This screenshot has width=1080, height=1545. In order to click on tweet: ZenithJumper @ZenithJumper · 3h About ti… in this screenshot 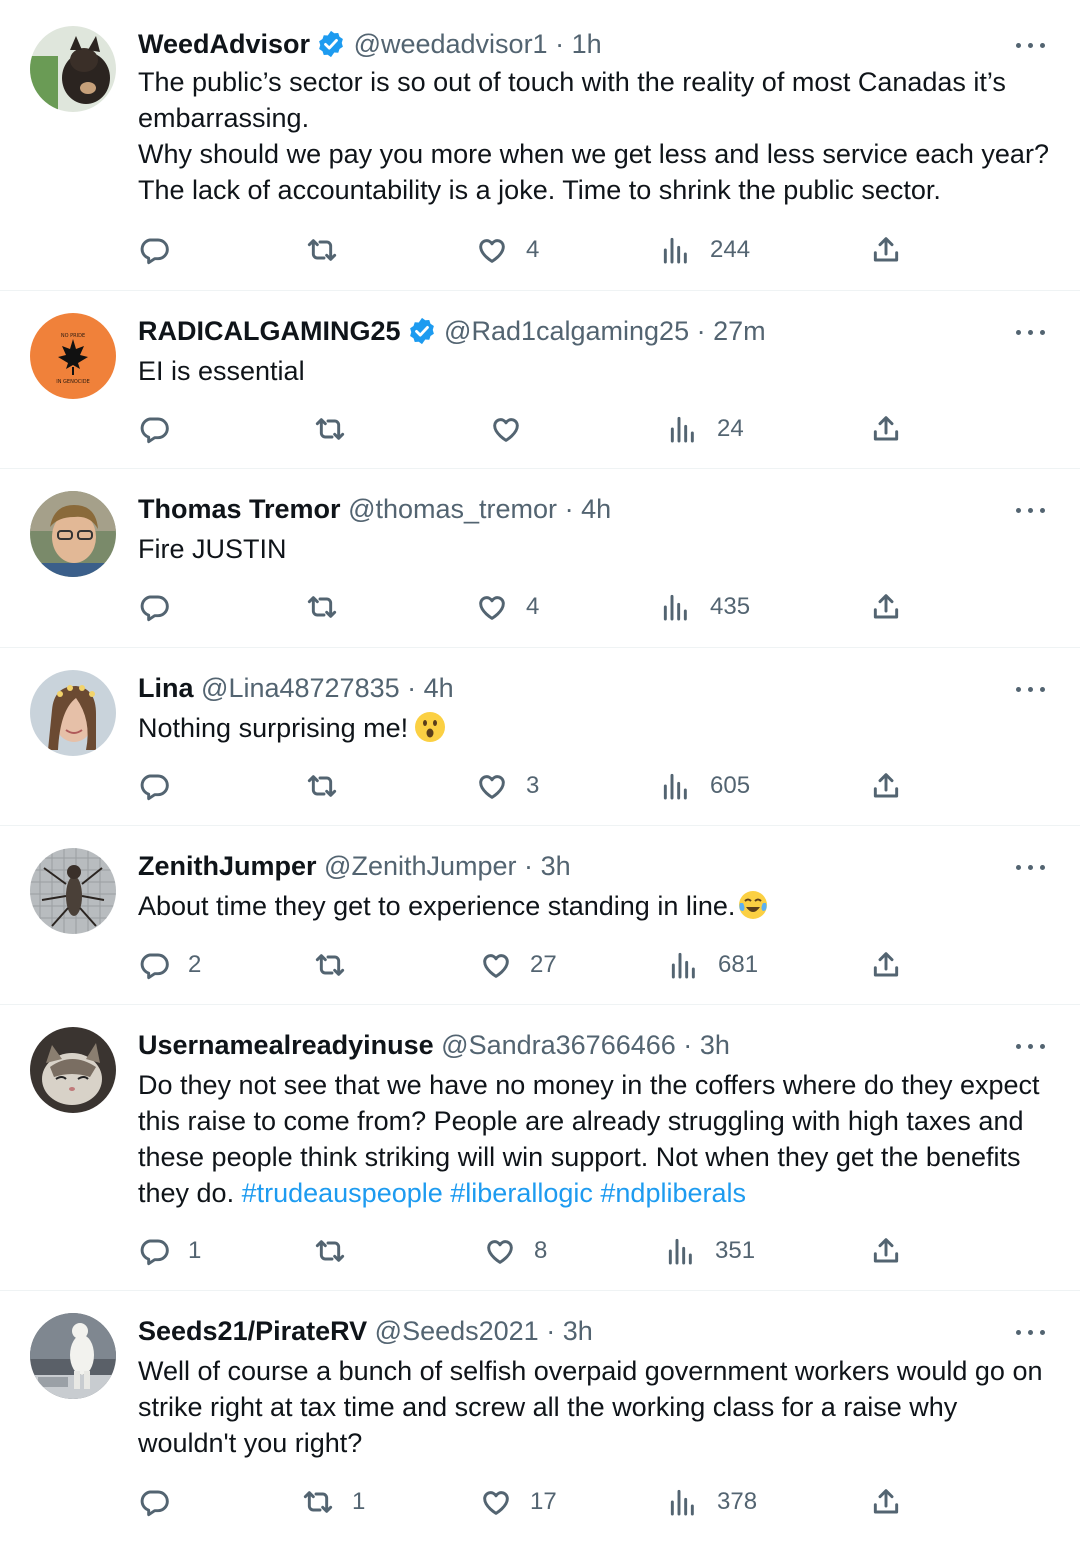, I will do `click(540, 914)`.